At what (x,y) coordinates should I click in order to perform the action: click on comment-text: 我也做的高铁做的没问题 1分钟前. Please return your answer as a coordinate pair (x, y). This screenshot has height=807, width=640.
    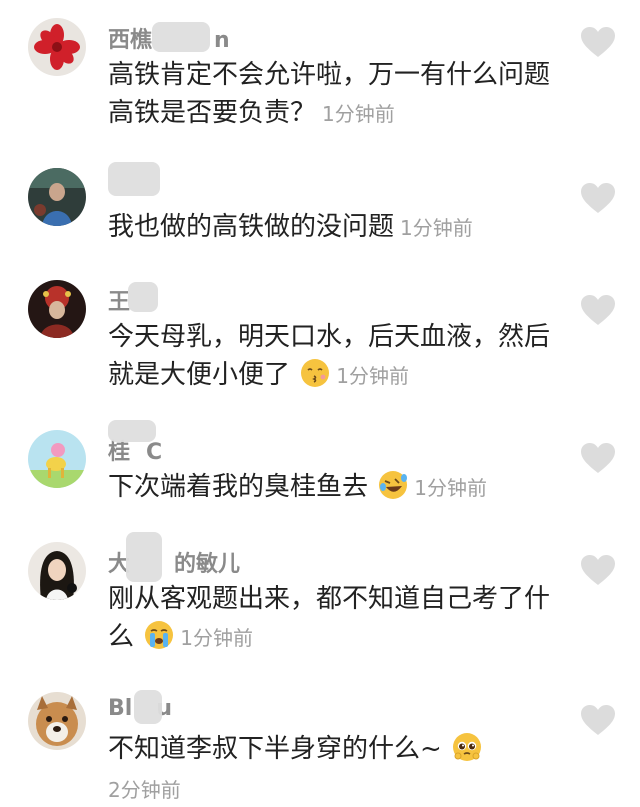
    Looking at the image, I should click on (290, 227).